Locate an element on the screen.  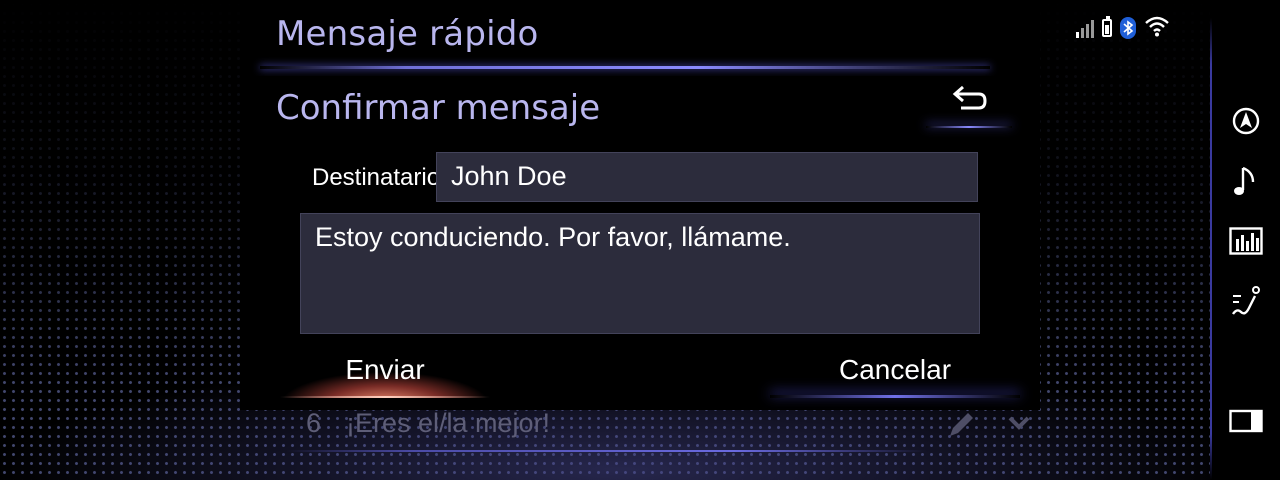
seat-climate-icon is located at coordinates (1246, 301).